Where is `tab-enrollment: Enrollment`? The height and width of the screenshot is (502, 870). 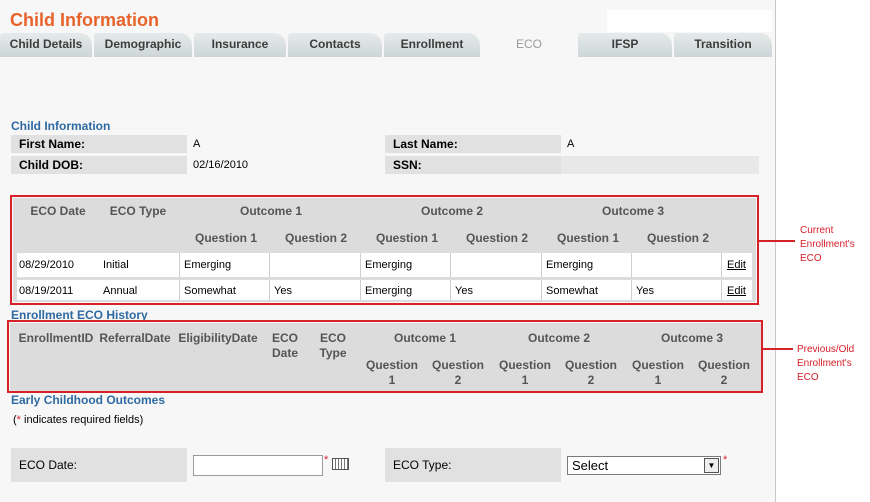 tab-enrollment: Enrollment is located at coordinates (432, 45).